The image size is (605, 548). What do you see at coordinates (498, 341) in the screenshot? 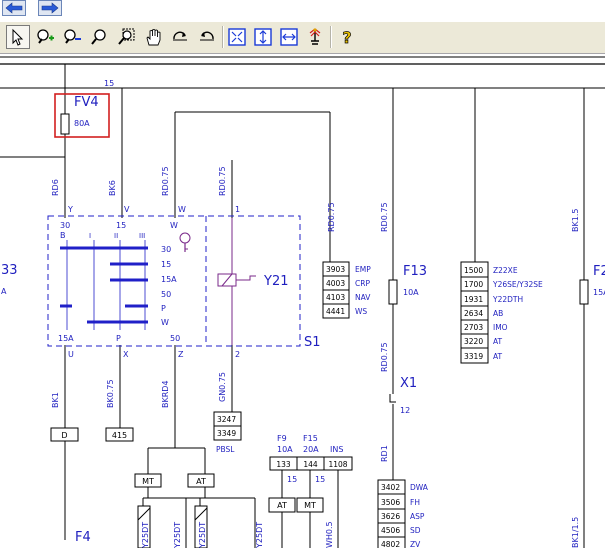
I see `ref-label: AT` at bounding box center [498, 341].